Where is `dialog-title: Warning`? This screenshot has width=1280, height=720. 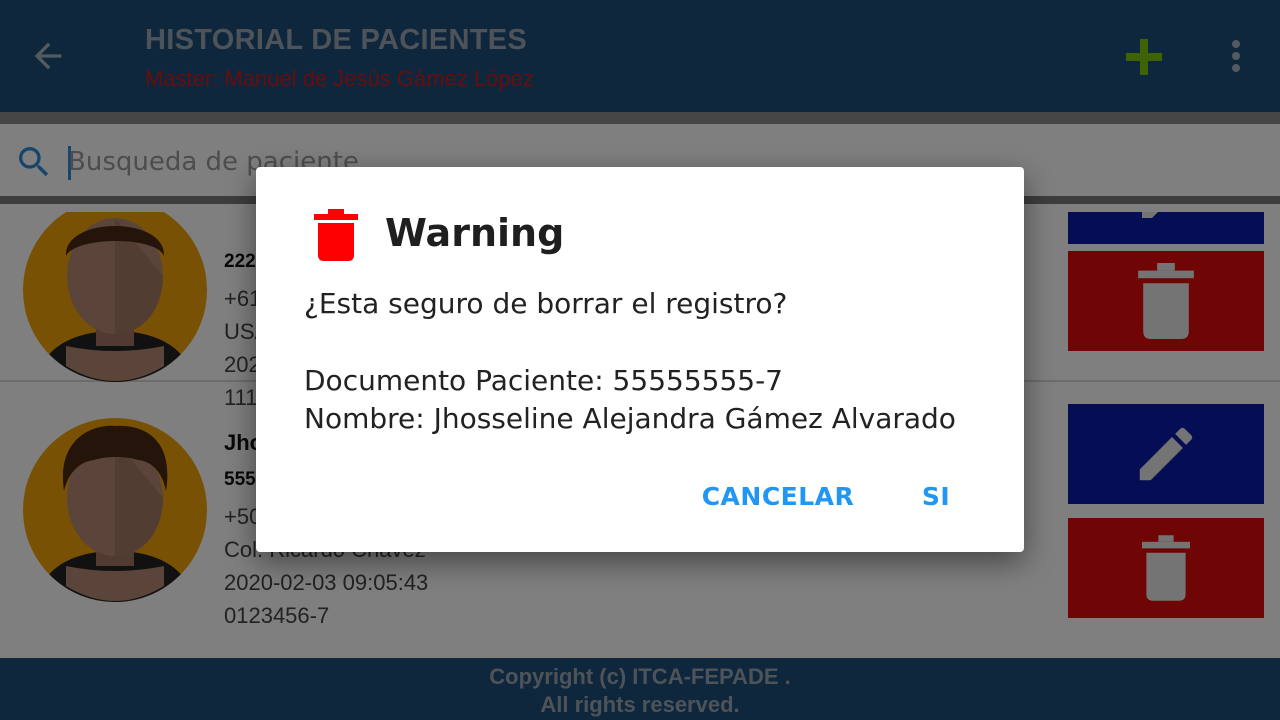
dialog-title: Warning is located at coordinates (475, 233).